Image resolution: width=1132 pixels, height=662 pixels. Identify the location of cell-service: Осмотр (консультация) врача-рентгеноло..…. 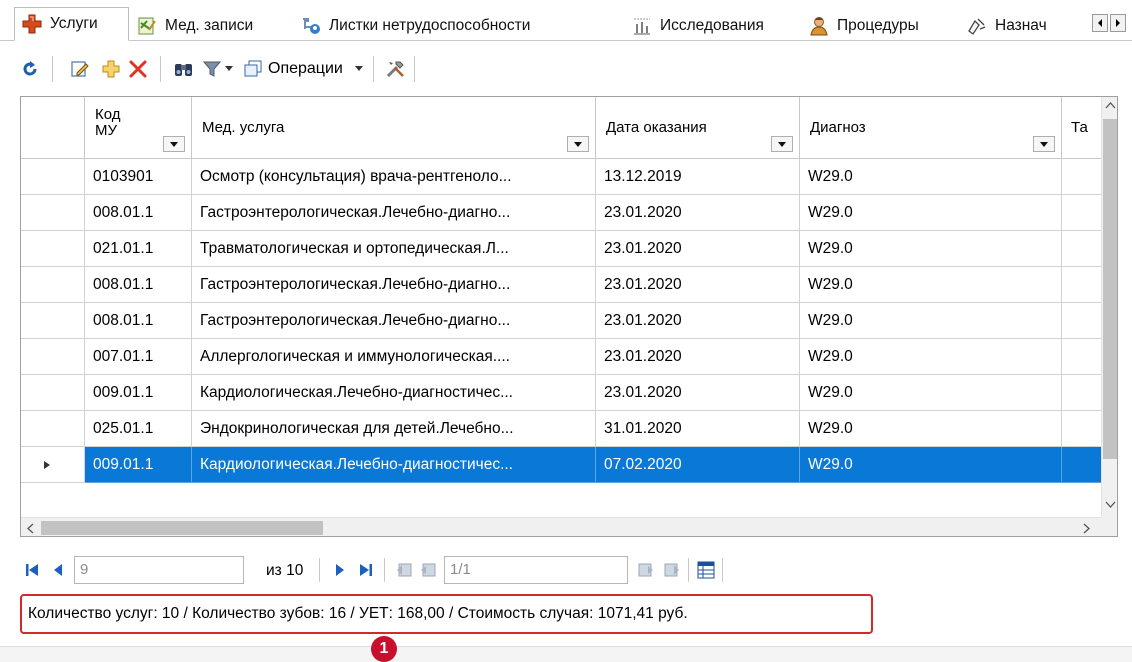
(394, 177).